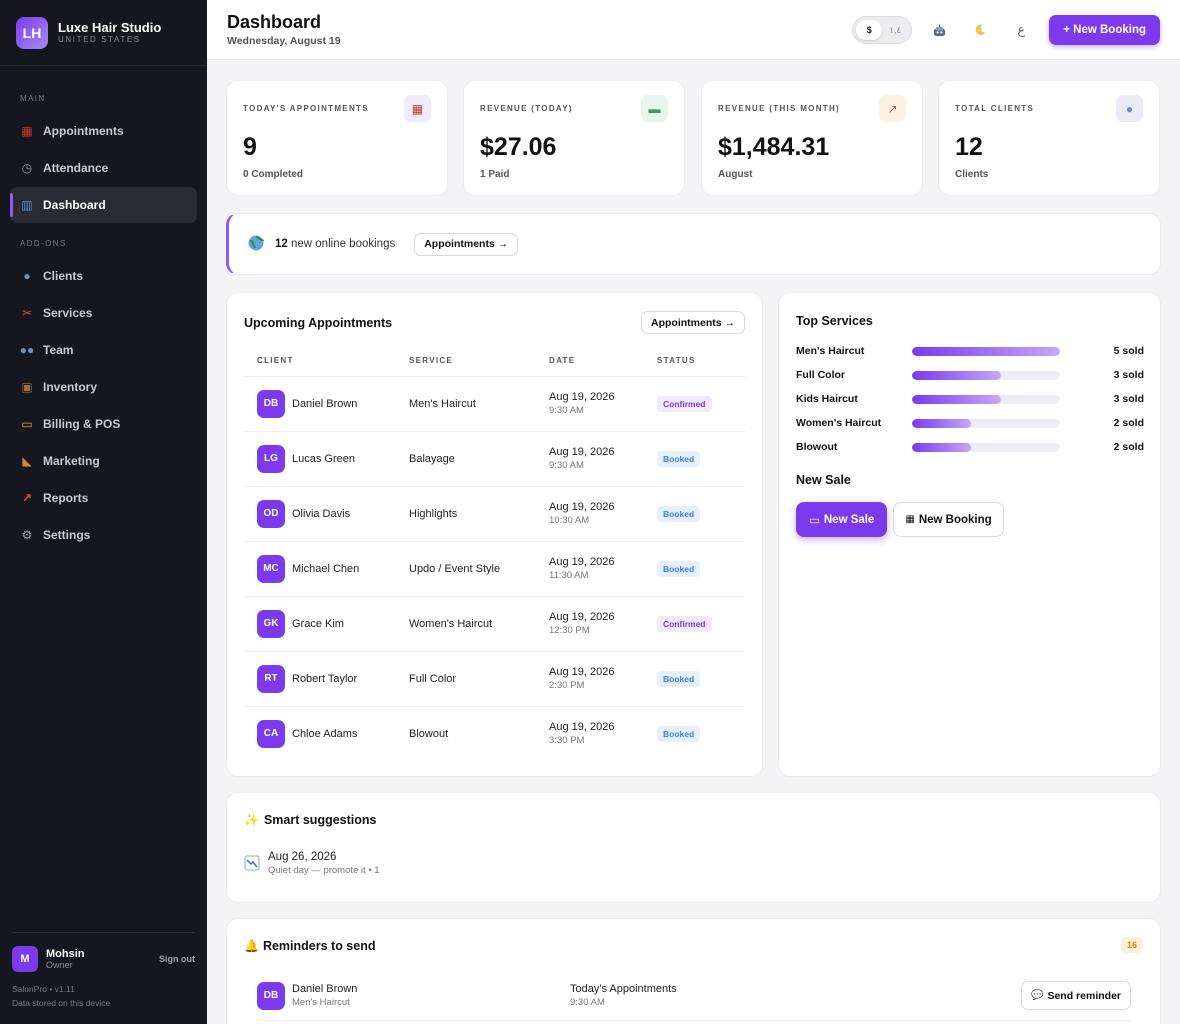 The height and width of the screenshot is (1024, 1180). Describe the element at coordinates (466, 679) in the screenshot. I see `service-name: Full Color` at that location.